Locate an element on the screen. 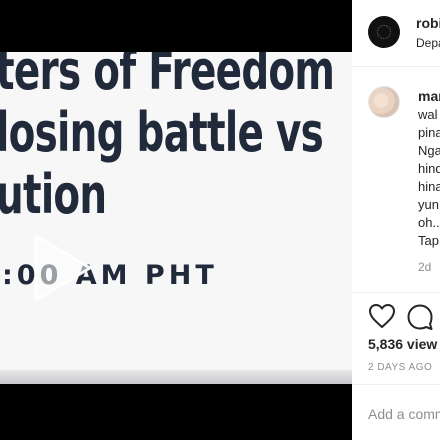  comment-line: yun is located at coordinates (428, 204).